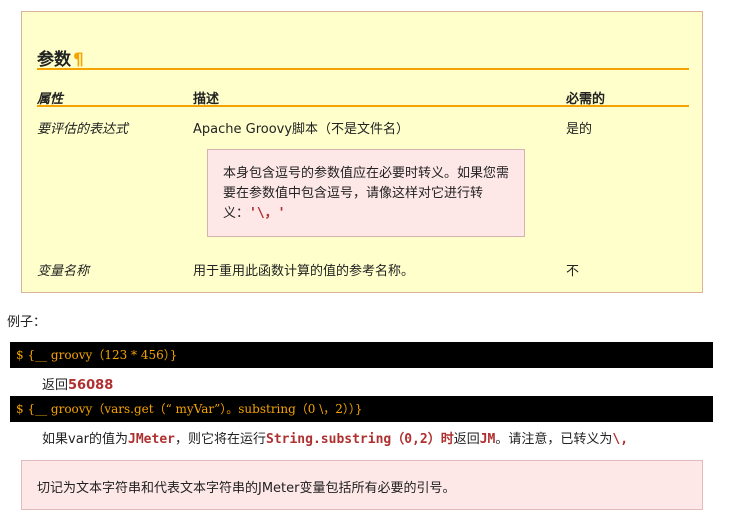  What do you see at coordinates (63, 271) in the screenshot?
I see `row-2-attribute: 变量名称` at bounding box center [63, 271].